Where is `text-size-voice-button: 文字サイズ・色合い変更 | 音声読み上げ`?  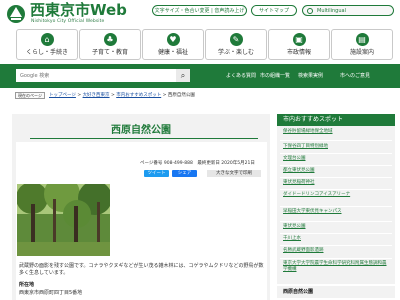 text-size-voice-button: 文字サイズ・色合い変更 | 音声読み上げ is located at coordinates (199, 10).